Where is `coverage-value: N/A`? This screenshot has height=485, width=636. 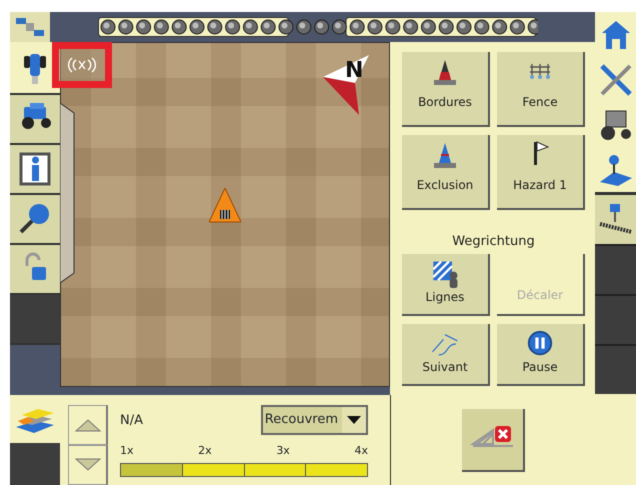 coverage-value: N/A is located at coordinates (131, 421).